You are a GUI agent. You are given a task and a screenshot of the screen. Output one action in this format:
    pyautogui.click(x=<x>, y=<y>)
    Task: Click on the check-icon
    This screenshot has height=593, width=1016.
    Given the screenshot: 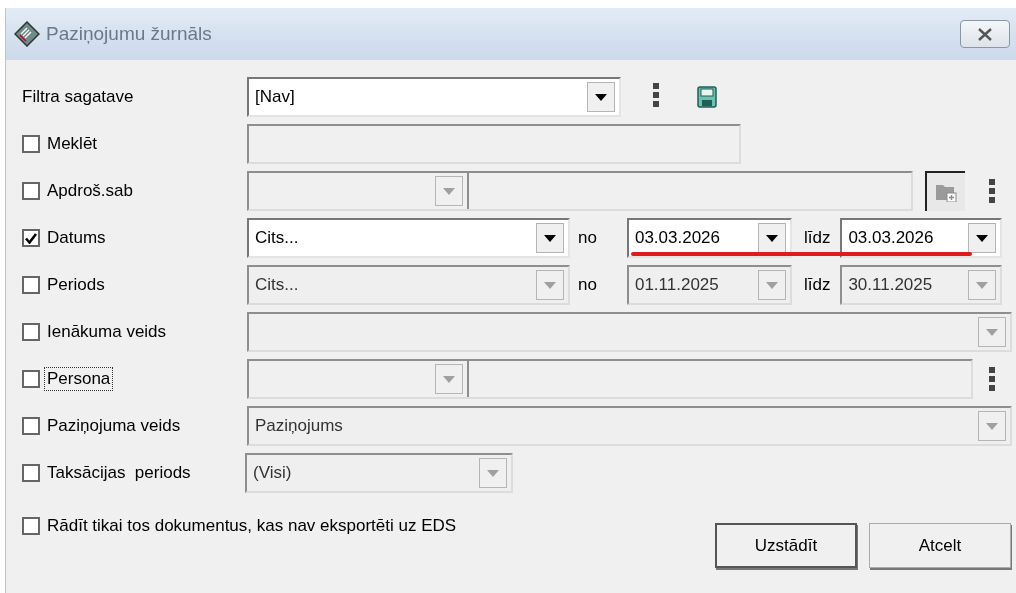 What is the action you would take?
    pyautogui.click(x=31, y=238)
    